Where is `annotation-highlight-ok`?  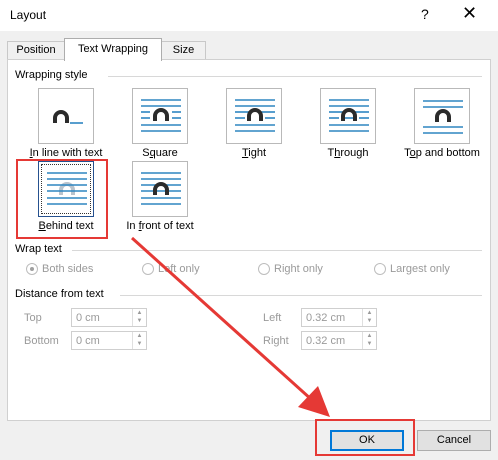 annotation-highlight-ok is located at coordinates (365, 437).